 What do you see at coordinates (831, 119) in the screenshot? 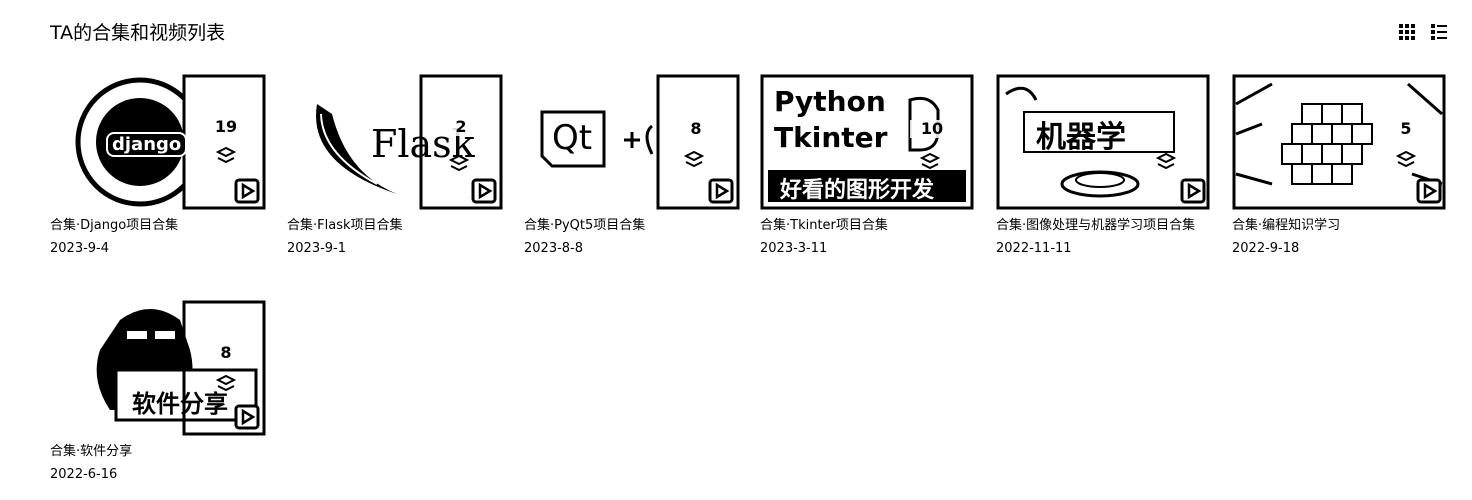
I see `thumbnail-logo-text: Python Tkinter` at bounding box center [831, 119].